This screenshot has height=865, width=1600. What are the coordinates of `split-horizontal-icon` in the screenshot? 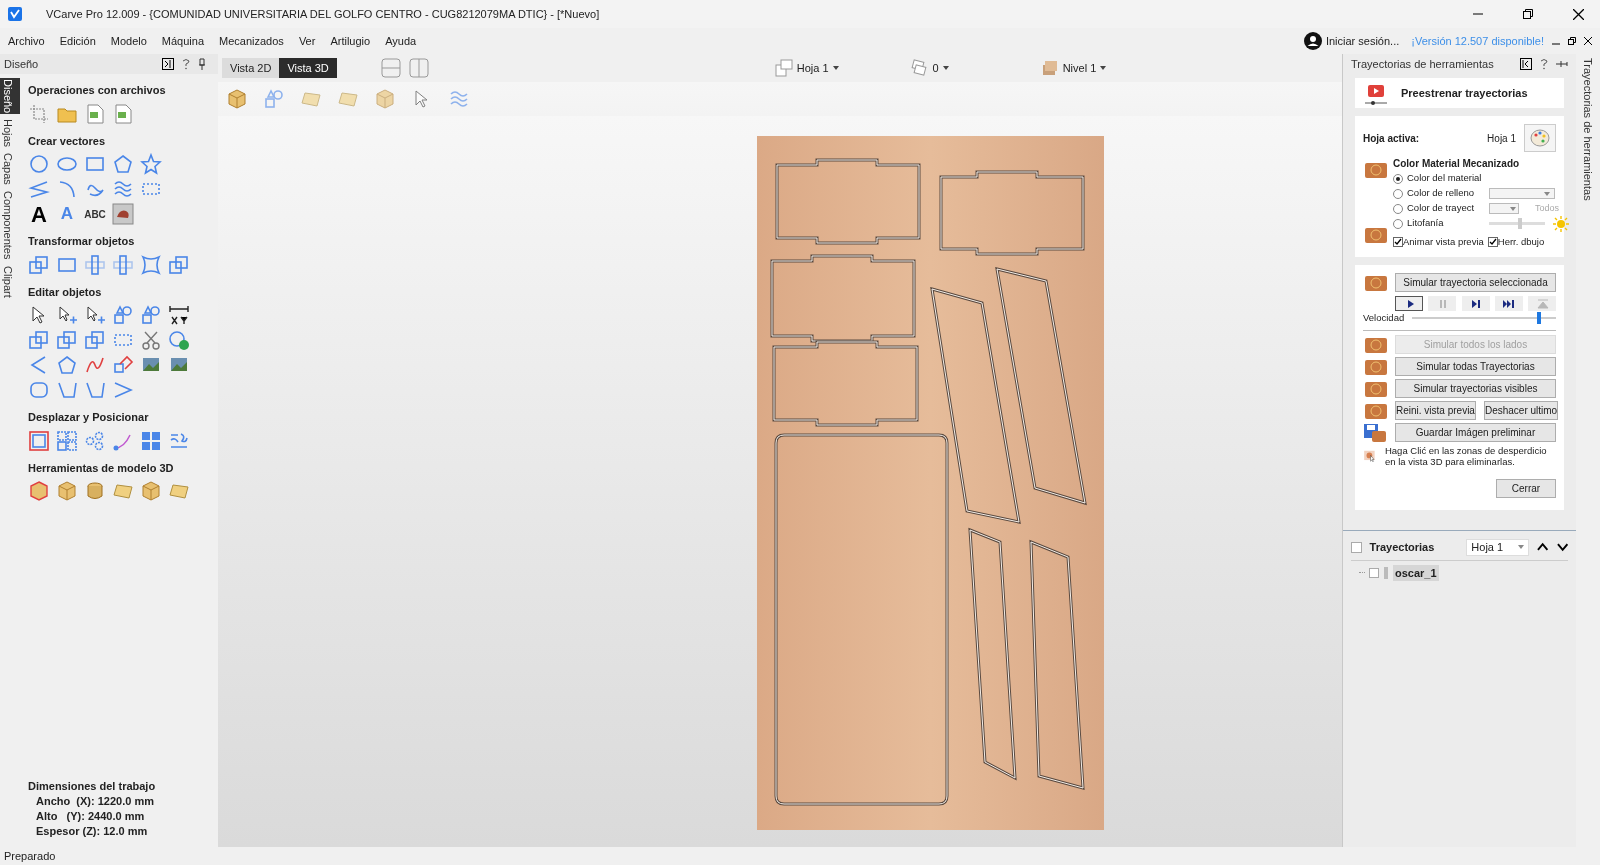 It's located at (390, 68).